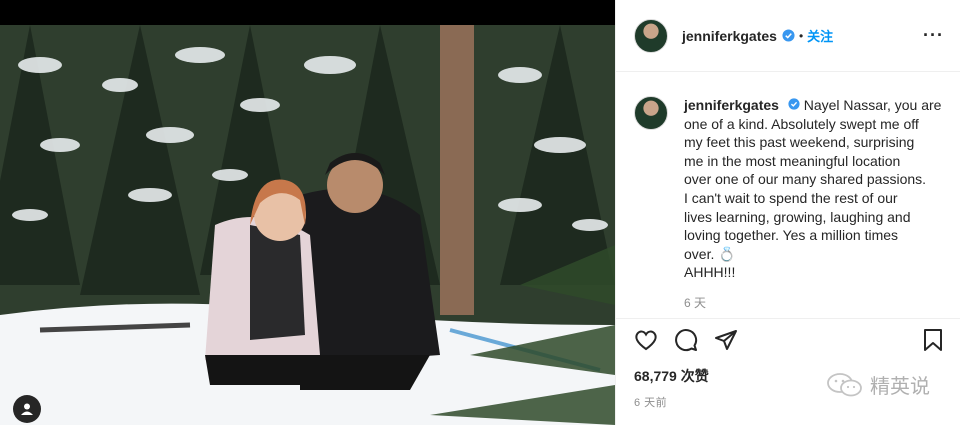  I want to click on action-bar, so click(788, 342).